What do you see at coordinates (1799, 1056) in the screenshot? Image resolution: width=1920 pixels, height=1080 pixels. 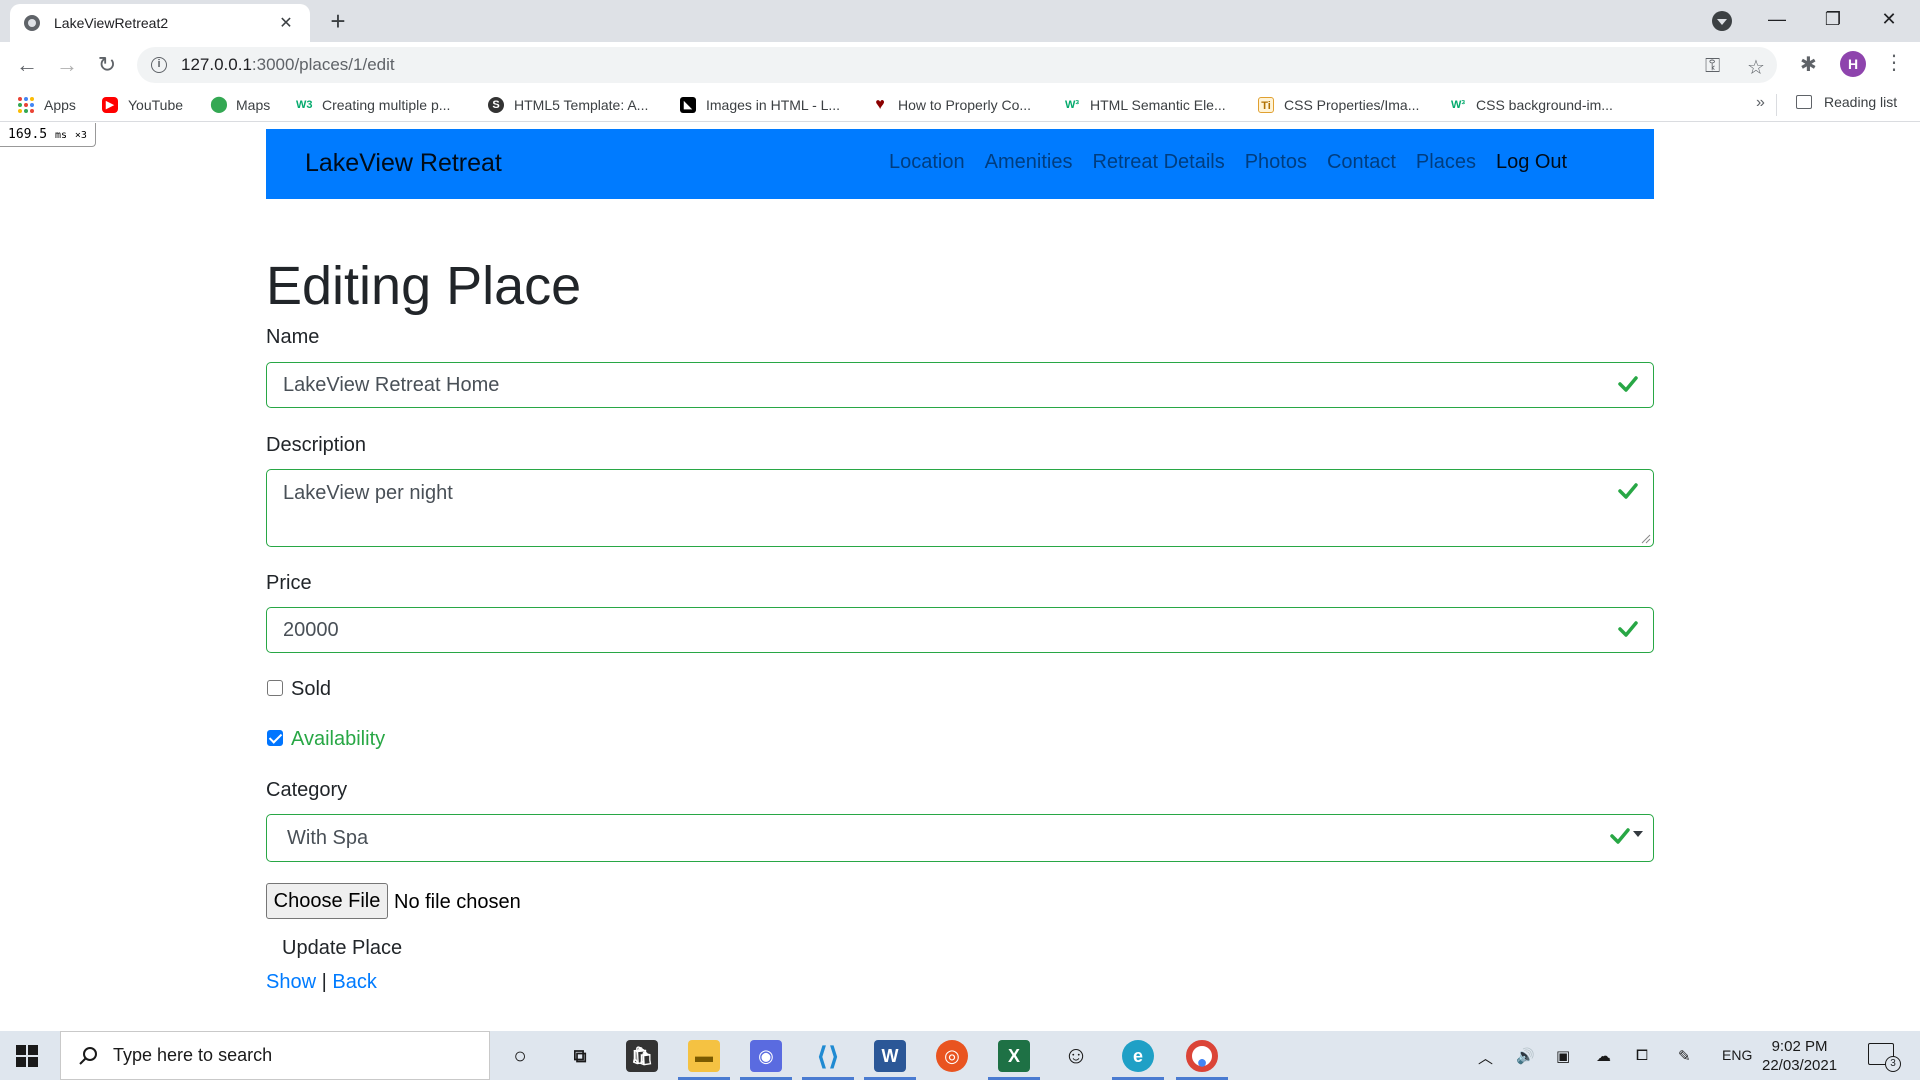 I see `clock: 9:02 PM 22/03/2021` at bounding box center [1799, 1056].